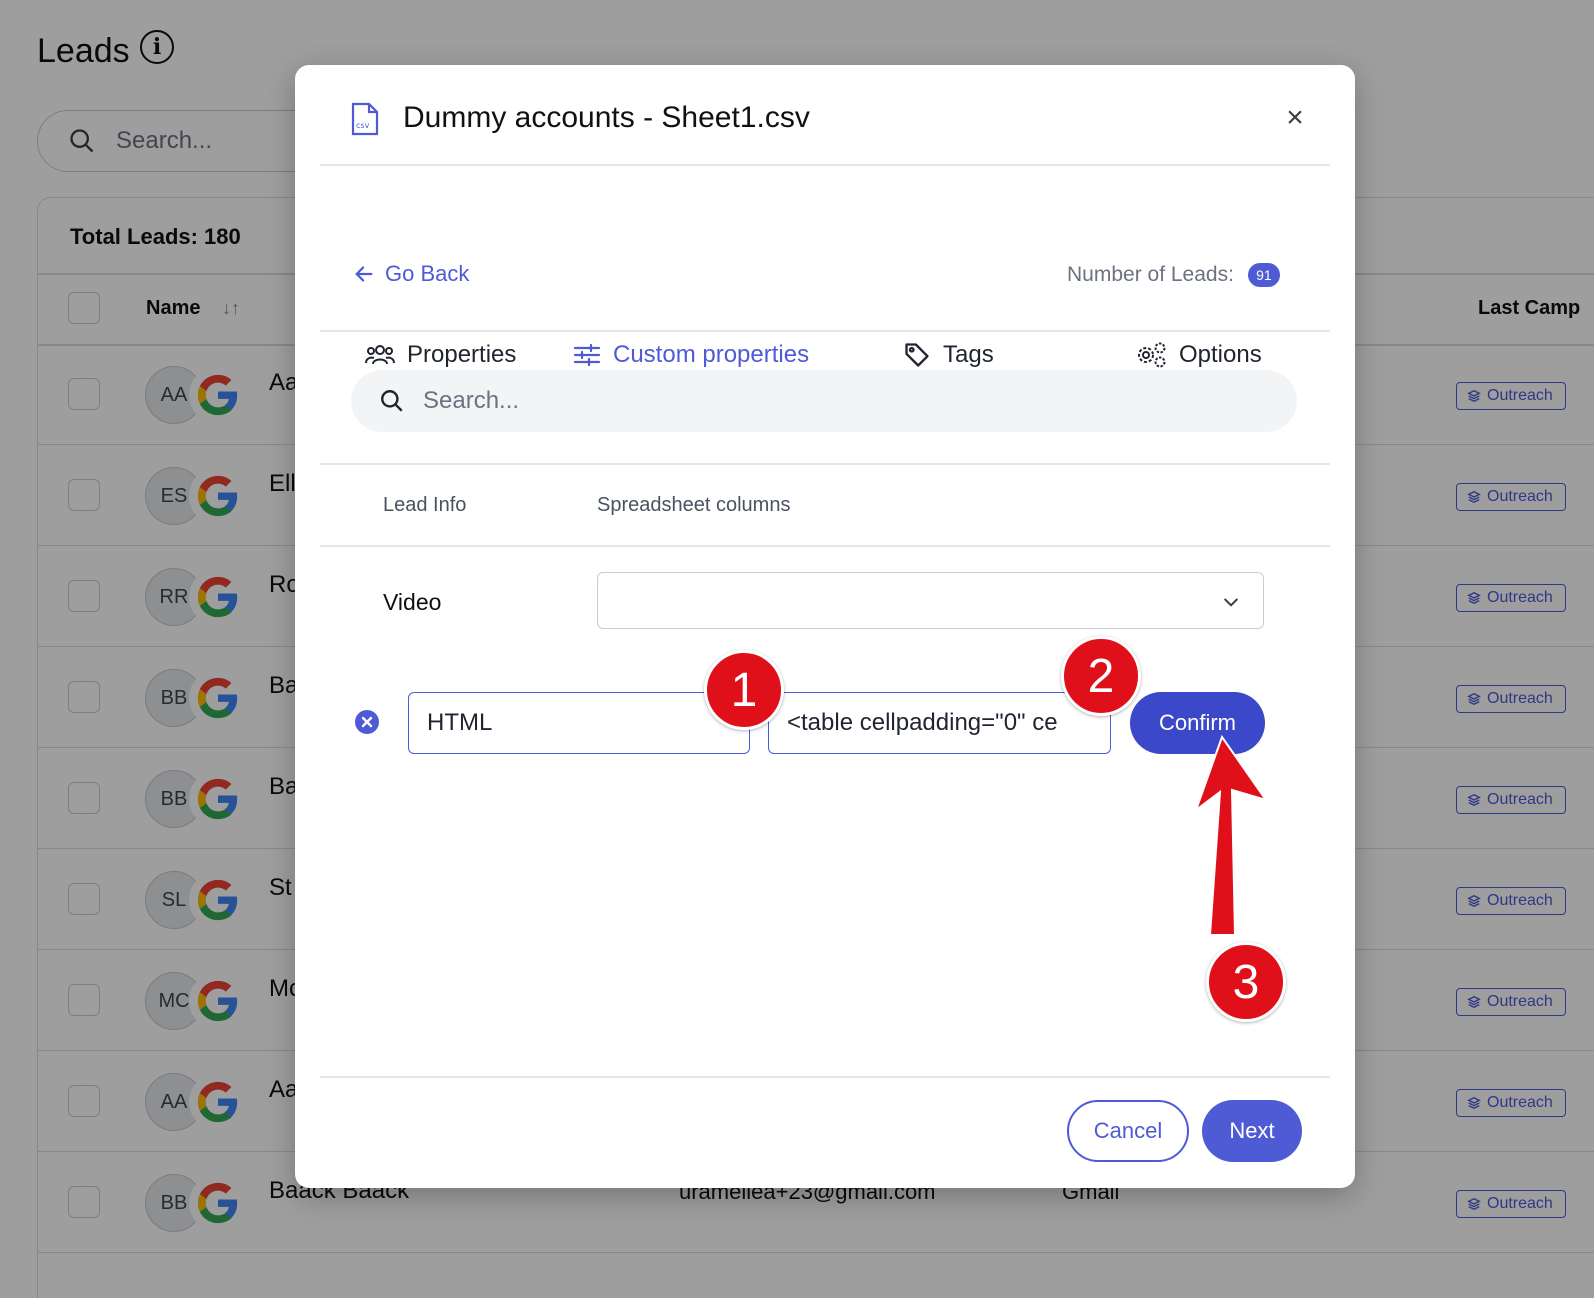  What do you see at coordinates (711, 354) in the screenshot?
I see `tab-label: Custom properties` at bounding box center [711, 354].